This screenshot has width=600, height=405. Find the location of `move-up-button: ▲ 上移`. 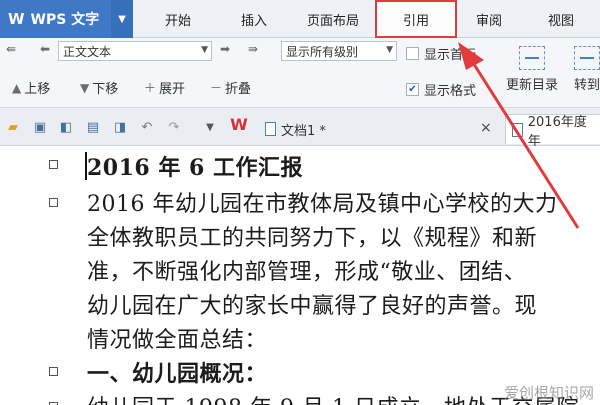

move-up-button: ▲ 上移 is located at coordinates (31, 88).